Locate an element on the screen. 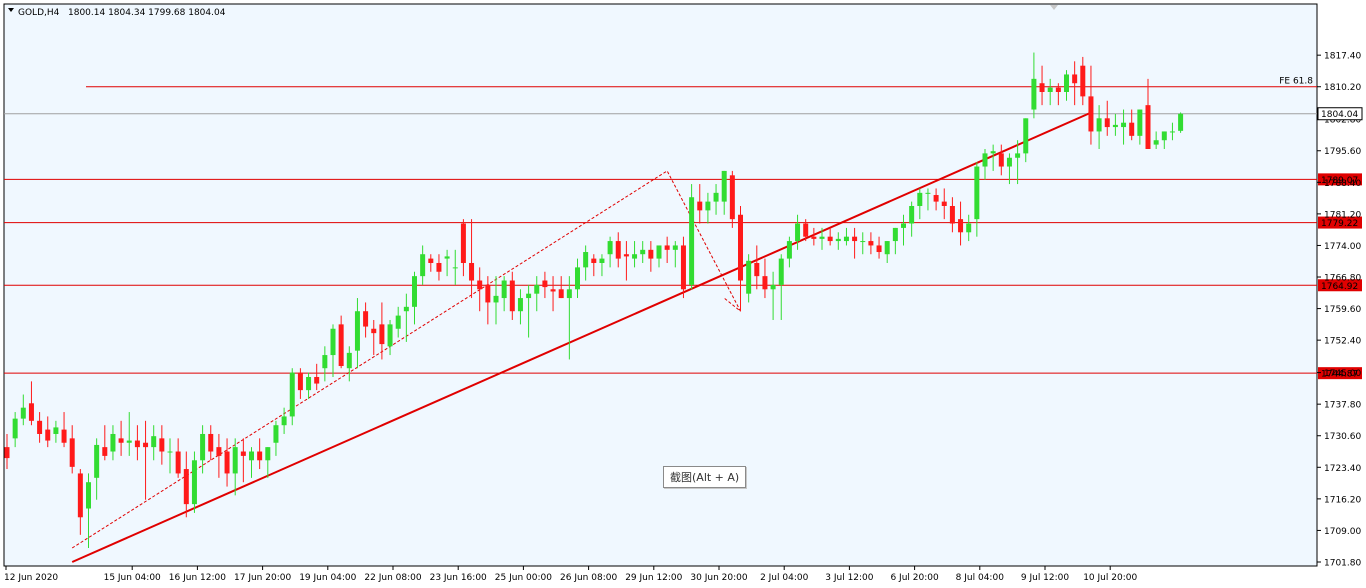 The height and width of the screenshot is (588, 1366). price-tick-label: 1709.00 is located at coordinates (1342, 532).